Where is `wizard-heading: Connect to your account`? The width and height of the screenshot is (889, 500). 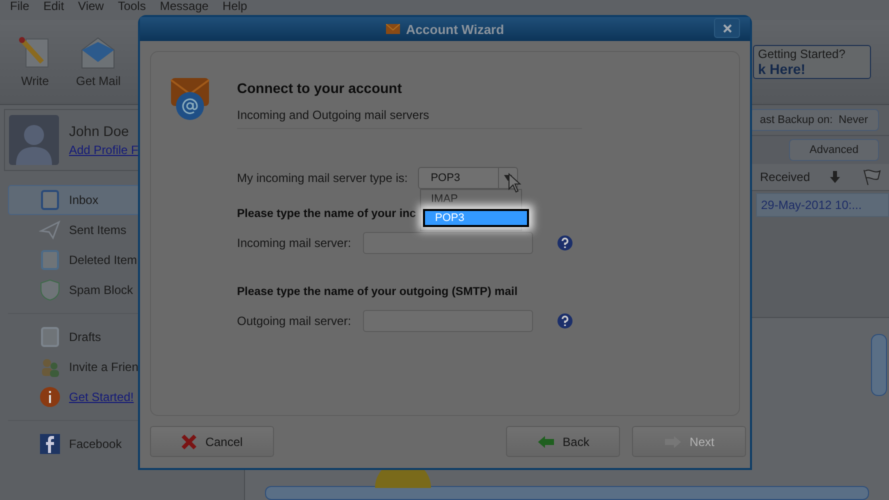
wizard-heading: Connect to your account is located at coordinates (320, 88).